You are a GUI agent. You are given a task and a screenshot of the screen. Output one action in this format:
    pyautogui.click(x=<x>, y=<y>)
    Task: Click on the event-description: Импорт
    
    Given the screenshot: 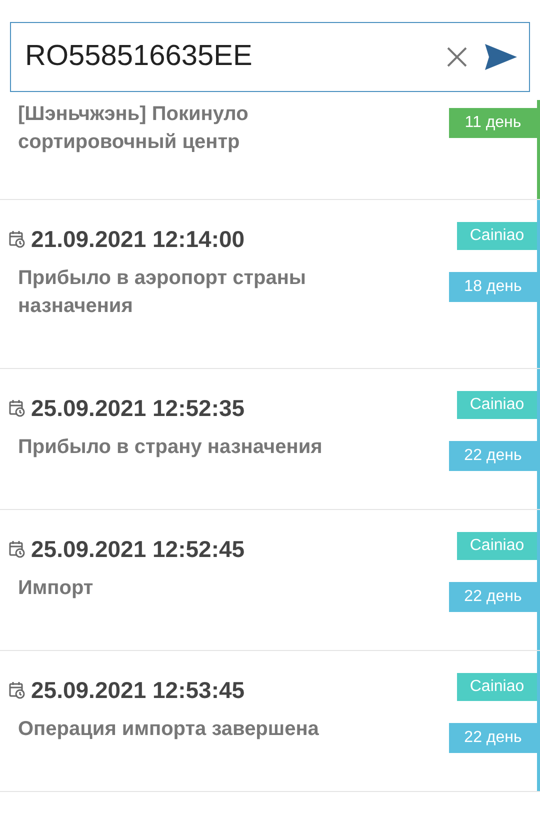 What is the action you would take?
    pyautogui.click(x=56, y=588)
    